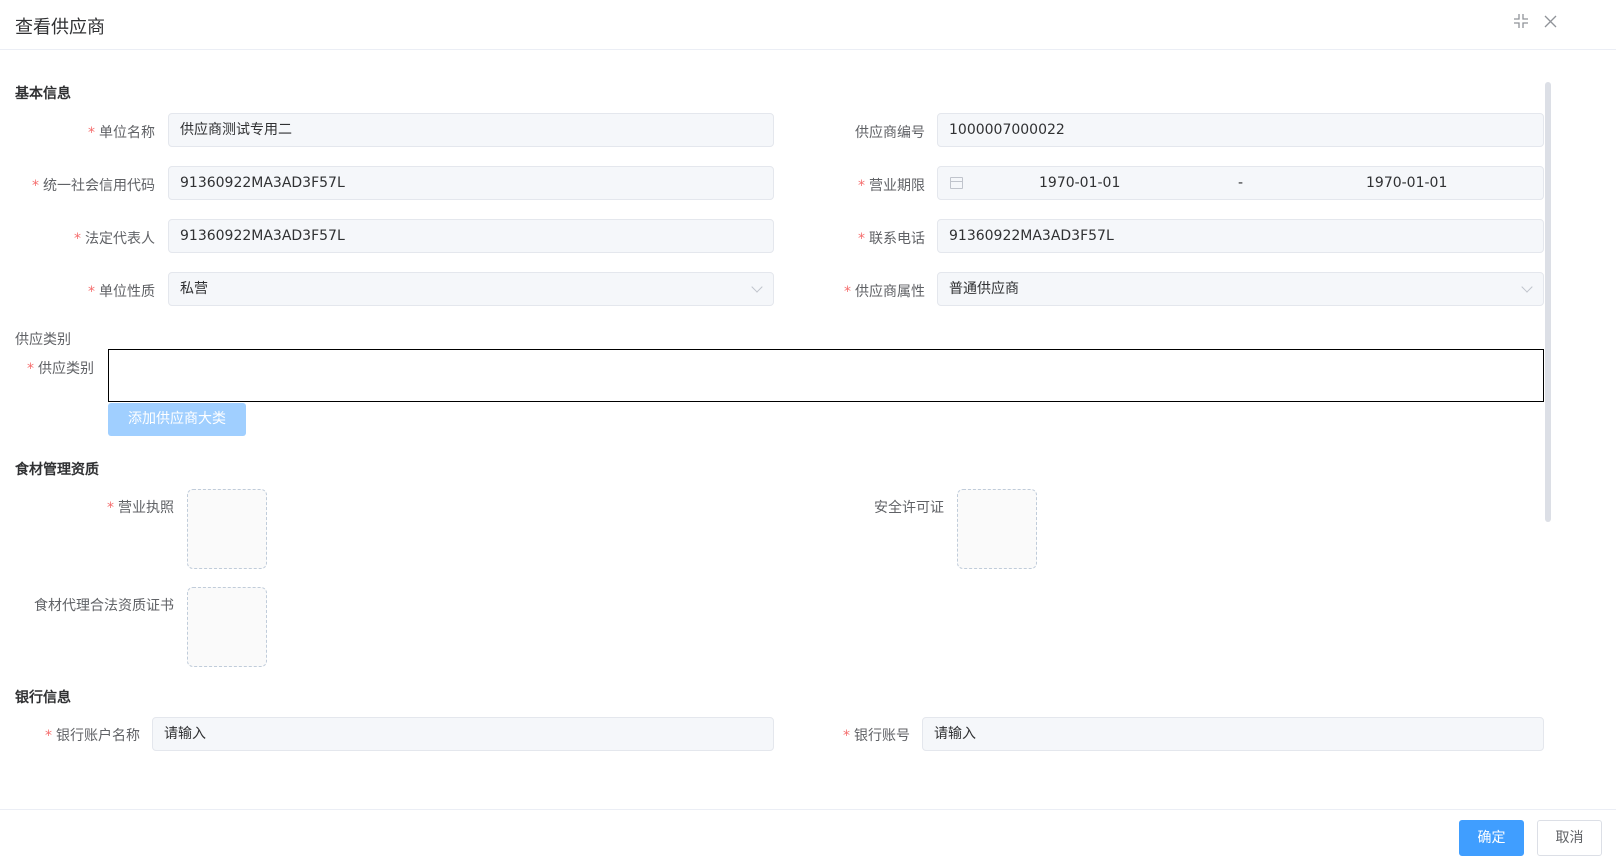 The height and width of the screenshot is (866, 1616). I want to click on safety-permit-label: 安全许可证, so click(909, 508).